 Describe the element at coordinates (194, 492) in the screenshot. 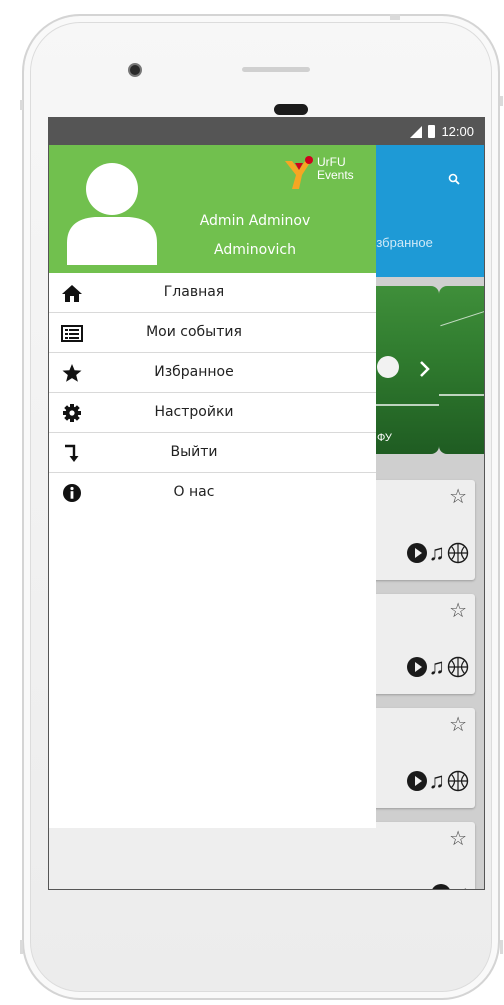

I see `menu-item-label: О нас` at that location.